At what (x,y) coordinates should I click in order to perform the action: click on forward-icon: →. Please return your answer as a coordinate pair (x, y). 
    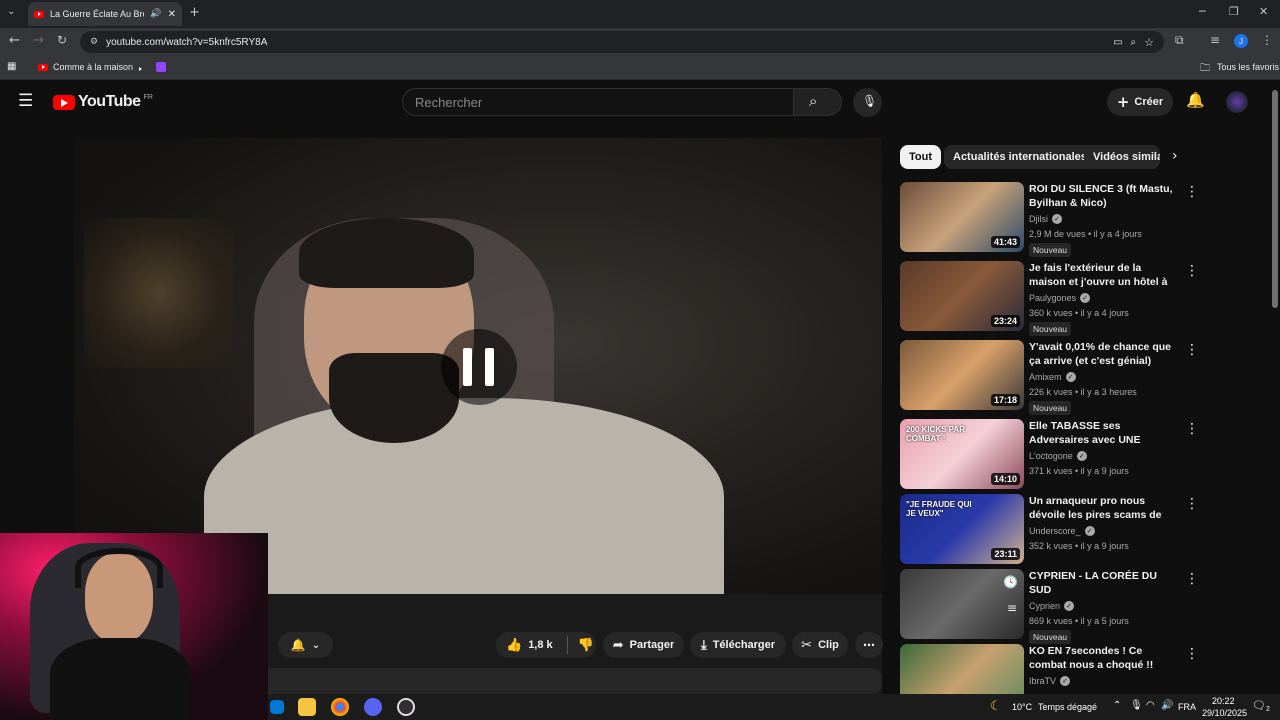
    Looking at the image, I should click on (38, 40).